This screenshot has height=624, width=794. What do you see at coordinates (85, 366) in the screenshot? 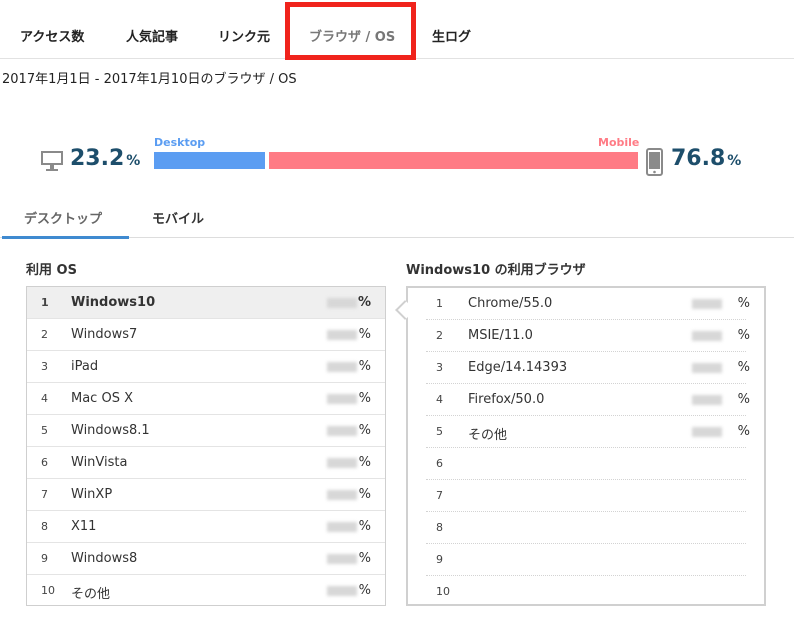
I see `os-name: iPad` at bounding box center [85, 366].